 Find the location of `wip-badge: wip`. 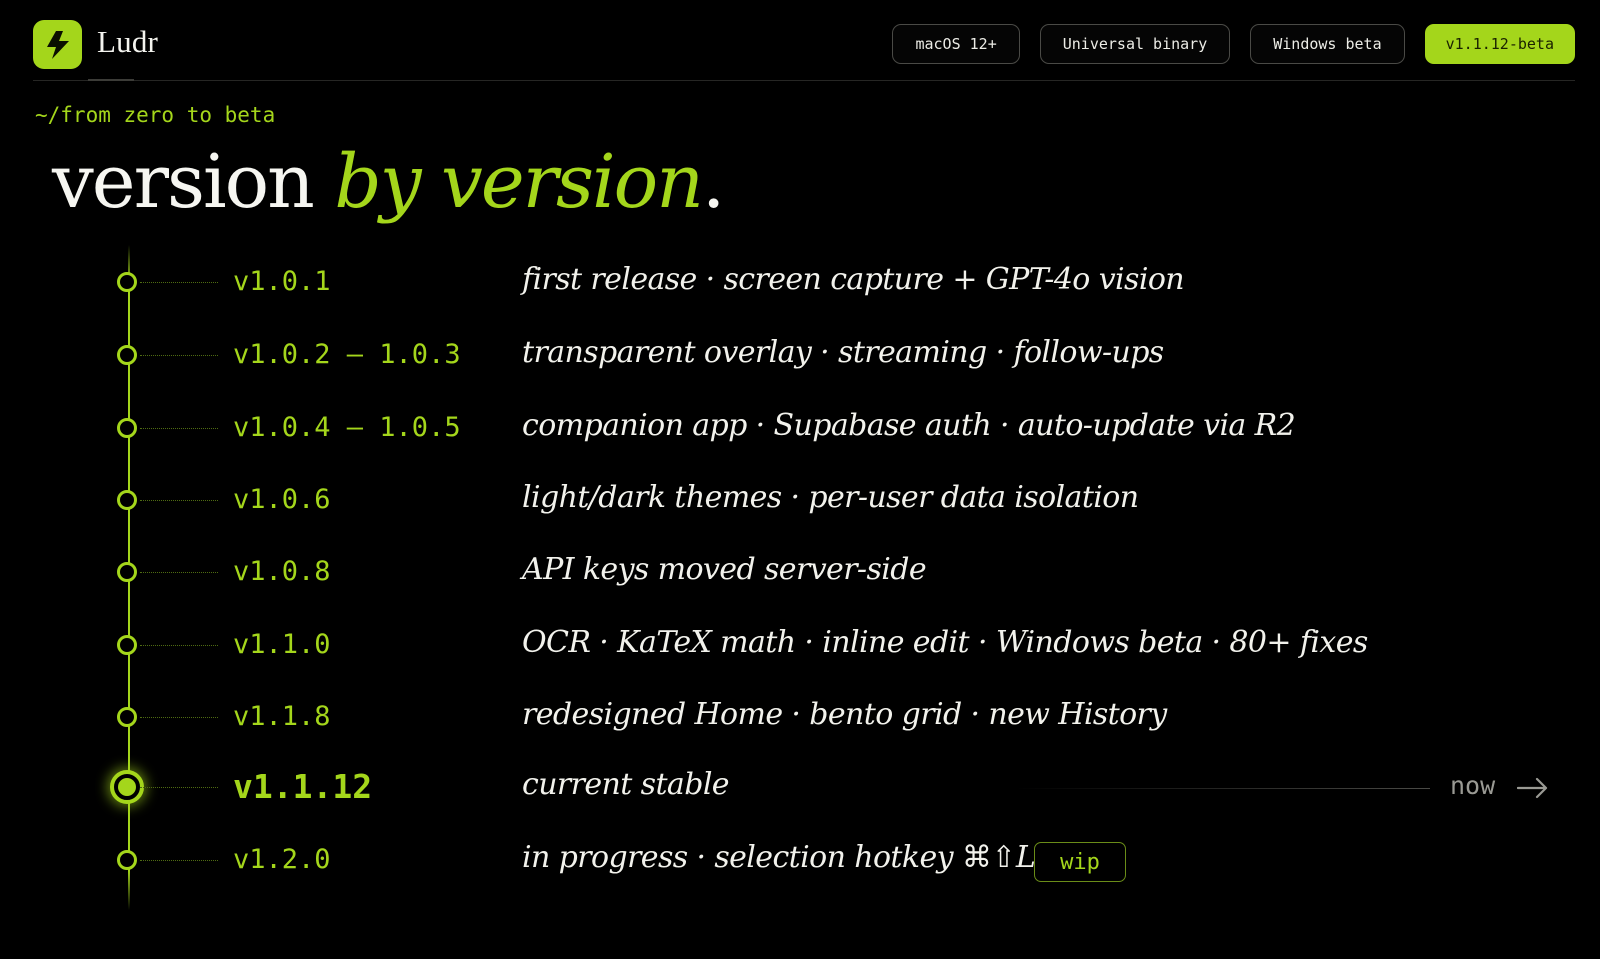

wip-badge: wip is located at coordinates (1080, 862).